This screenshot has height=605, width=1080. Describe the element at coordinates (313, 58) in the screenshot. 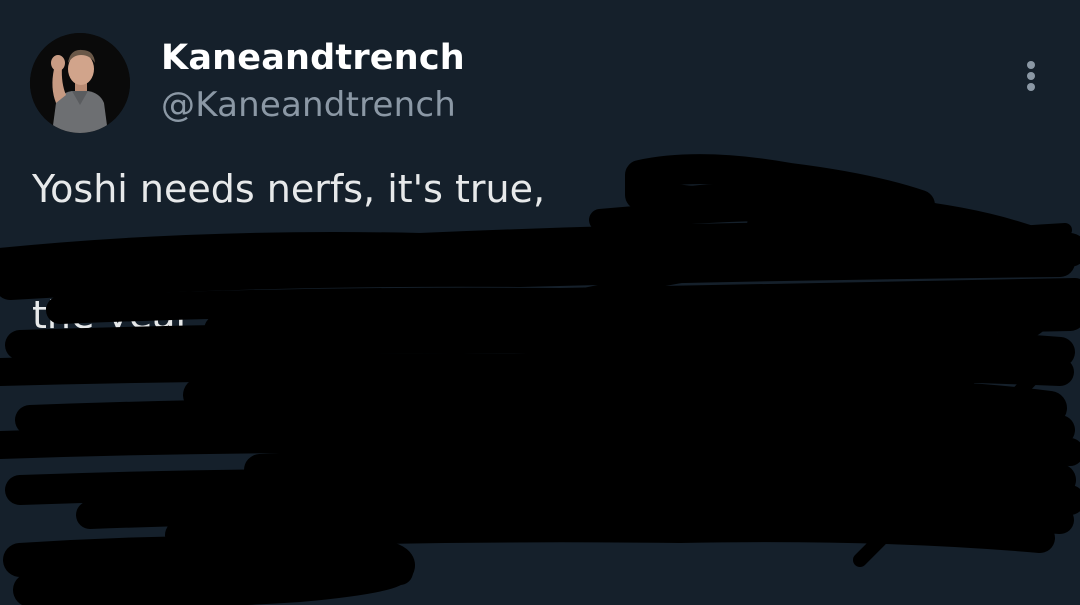

I see `author-display-name: Kaneandtrench` at that location.